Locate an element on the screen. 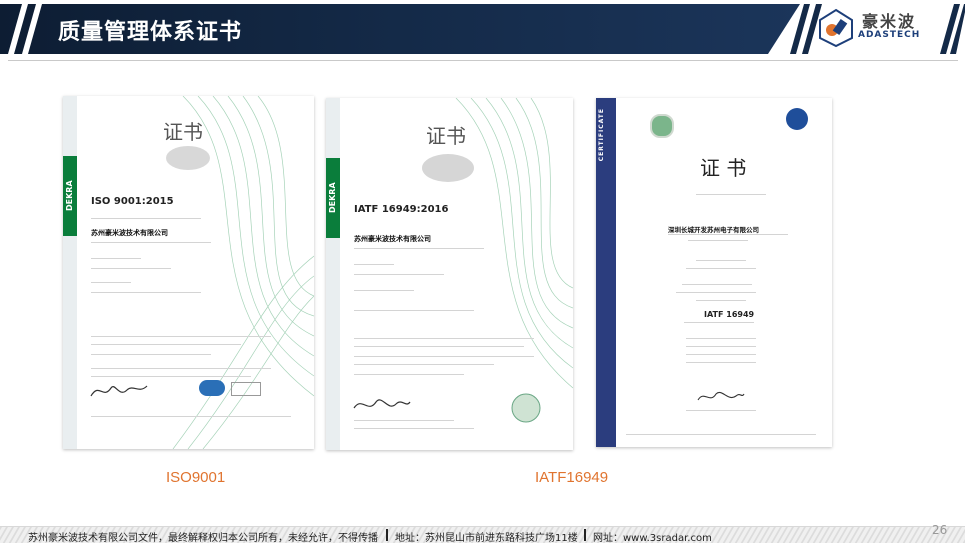  certificate-globe-icon is located at coordinates (662, 126).